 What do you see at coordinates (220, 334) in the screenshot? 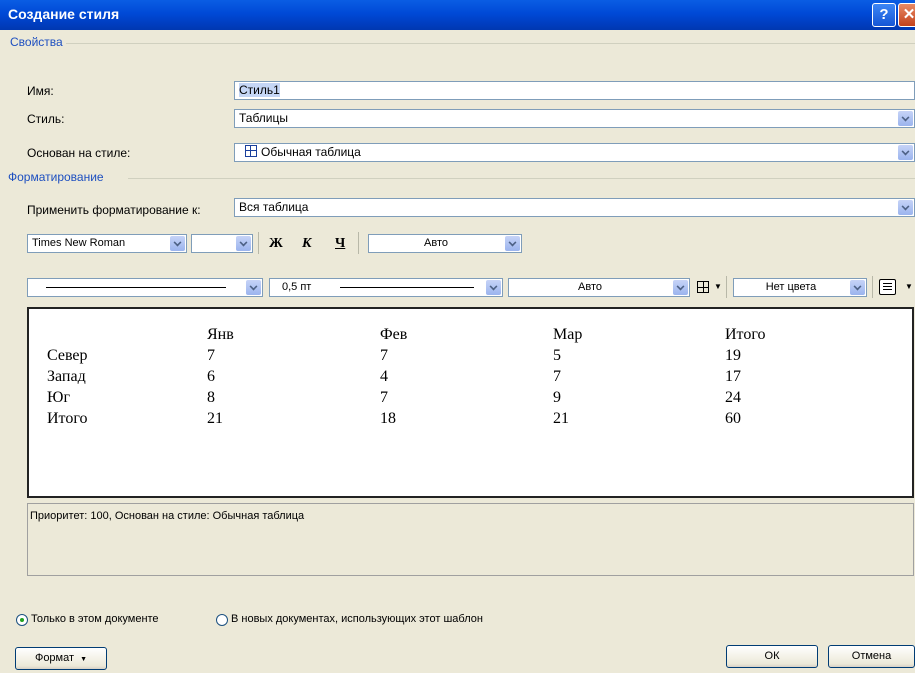
I see `table-cell: Янв` at bounding box center [220, 334].